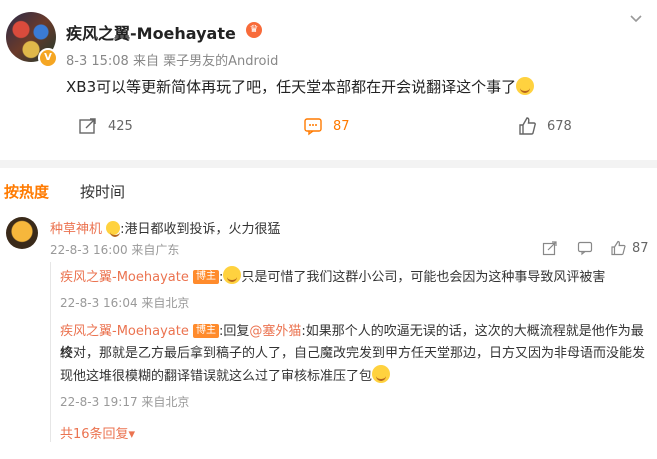 This screenshot has width=657, height=459. Describe the element at coordinates (102, 191) in the screenshot. I see `tab-sort-time: 按时间` at that location.